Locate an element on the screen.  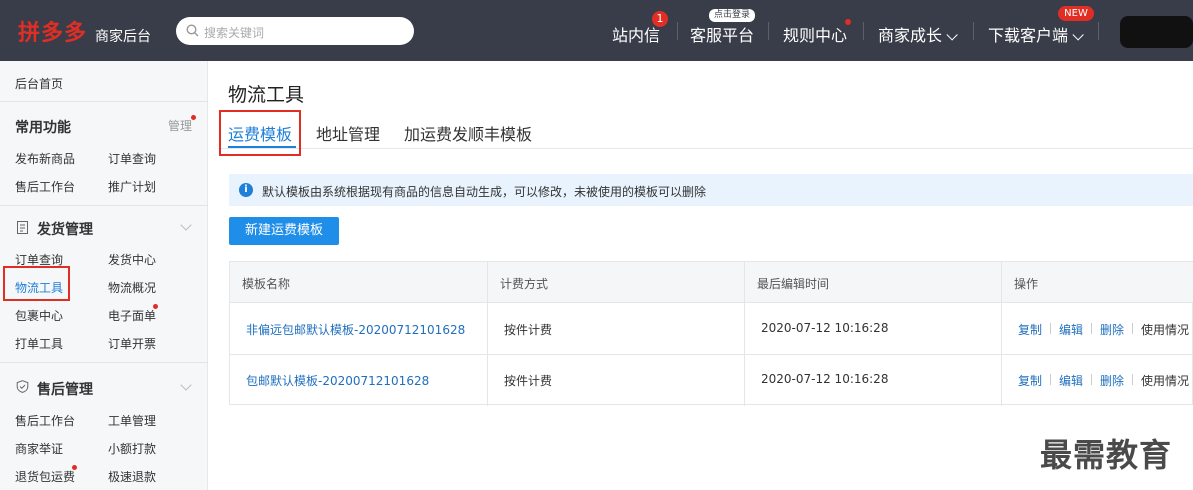
search-icon is located at coordinates (192, 30).